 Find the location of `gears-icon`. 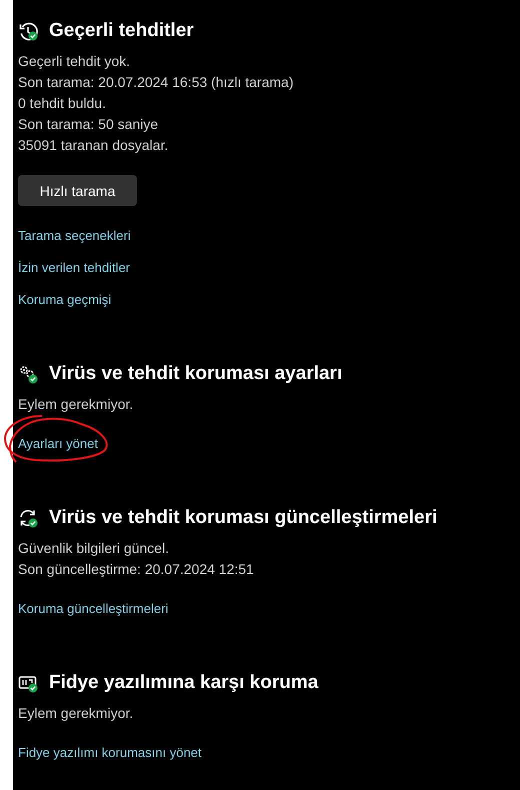

gears-icon is located at coordinates (28, 374).